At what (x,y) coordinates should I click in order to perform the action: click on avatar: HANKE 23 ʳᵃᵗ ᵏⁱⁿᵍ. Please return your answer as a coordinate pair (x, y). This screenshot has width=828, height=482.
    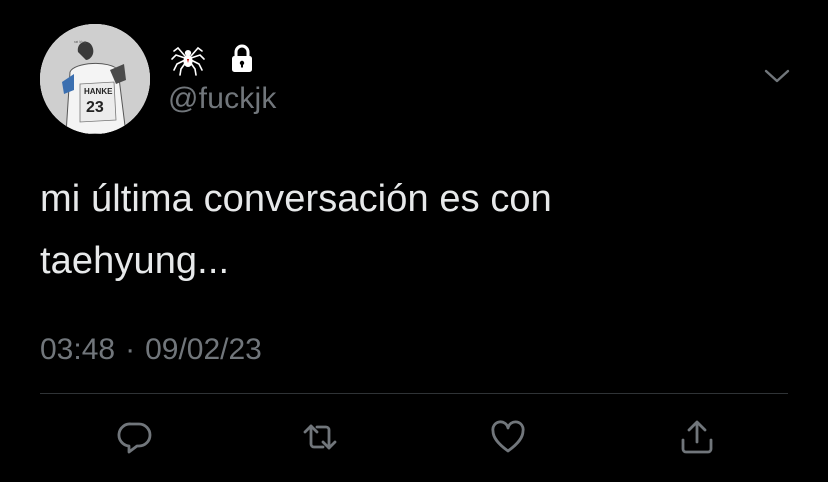
    Looking at the image, I should click on (95, 79).